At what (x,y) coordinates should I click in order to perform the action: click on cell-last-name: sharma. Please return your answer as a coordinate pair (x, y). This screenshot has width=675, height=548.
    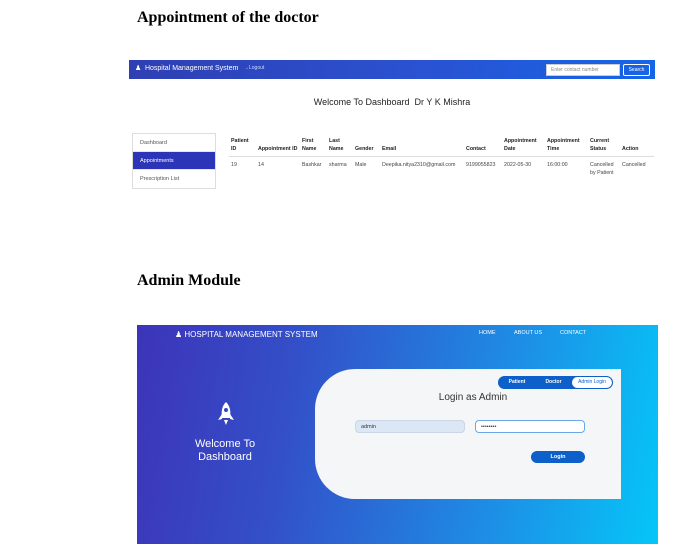
    Looking at the image, I should click on (338, 165).